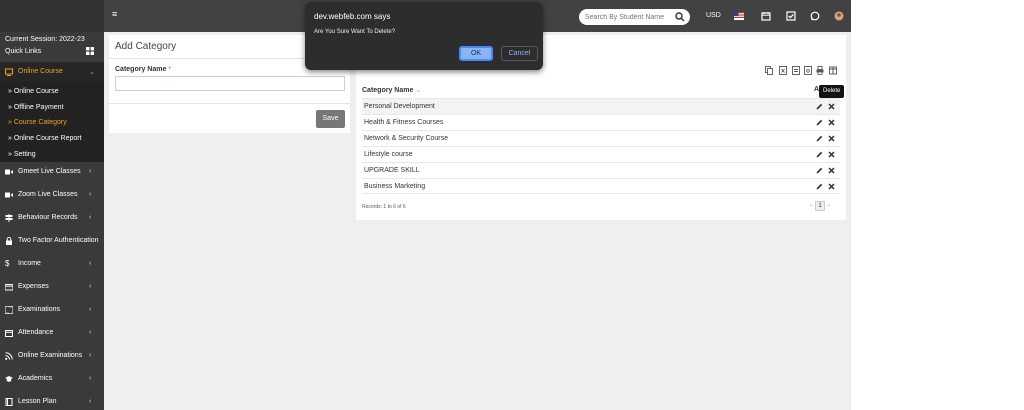  Describe the element at coordinates (713, 15) in the screenshot. I see `currency-selector: USD` at that location.